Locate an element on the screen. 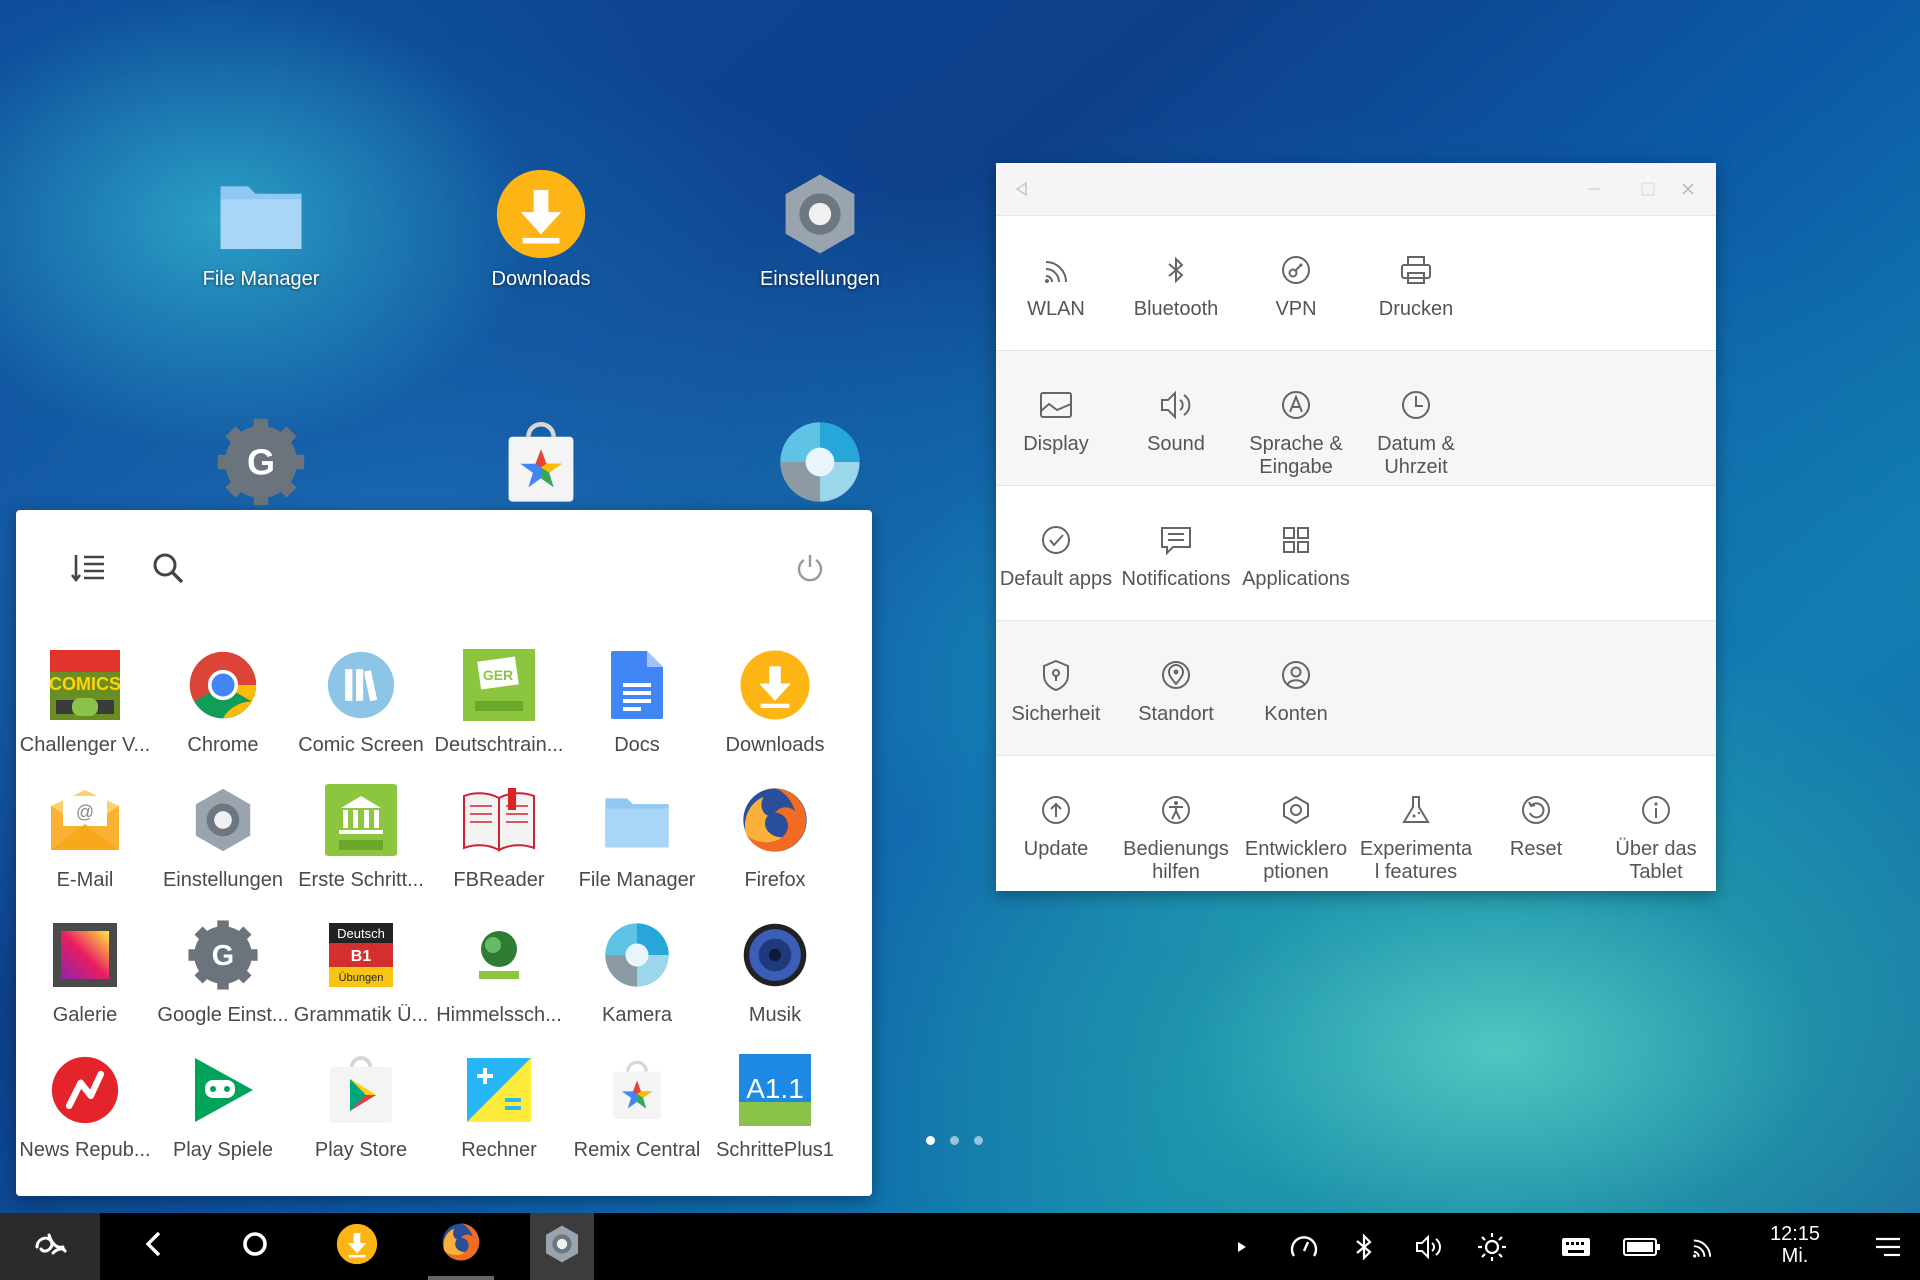 The width and height of the screenshot is (1920, 1280). google-settings-icon is located at coordinates (261, 462).